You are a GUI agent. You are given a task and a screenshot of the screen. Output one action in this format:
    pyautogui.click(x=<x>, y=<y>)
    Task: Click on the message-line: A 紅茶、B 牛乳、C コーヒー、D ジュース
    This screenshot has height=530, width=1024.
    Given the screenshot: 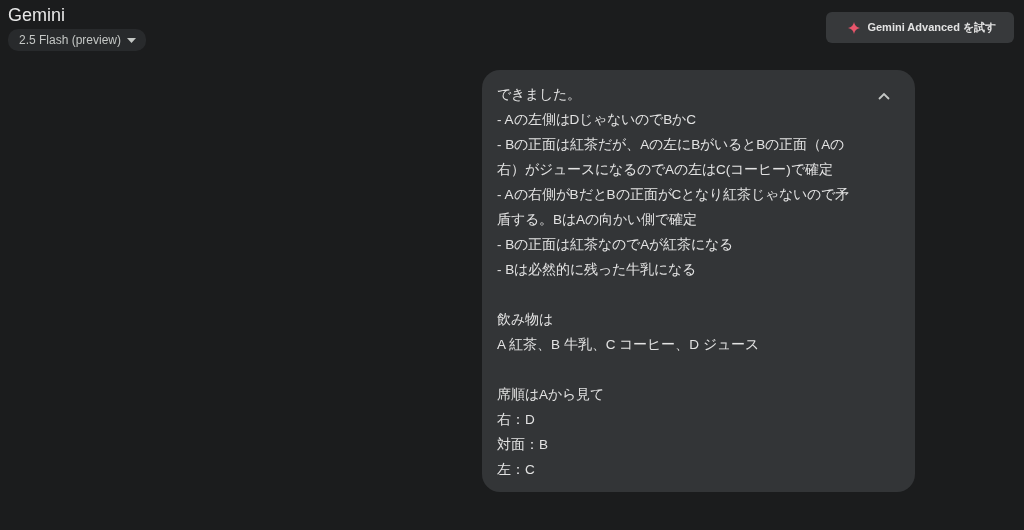 What is the action you would take?
    pyautogui.click(x=628, y=345)
    